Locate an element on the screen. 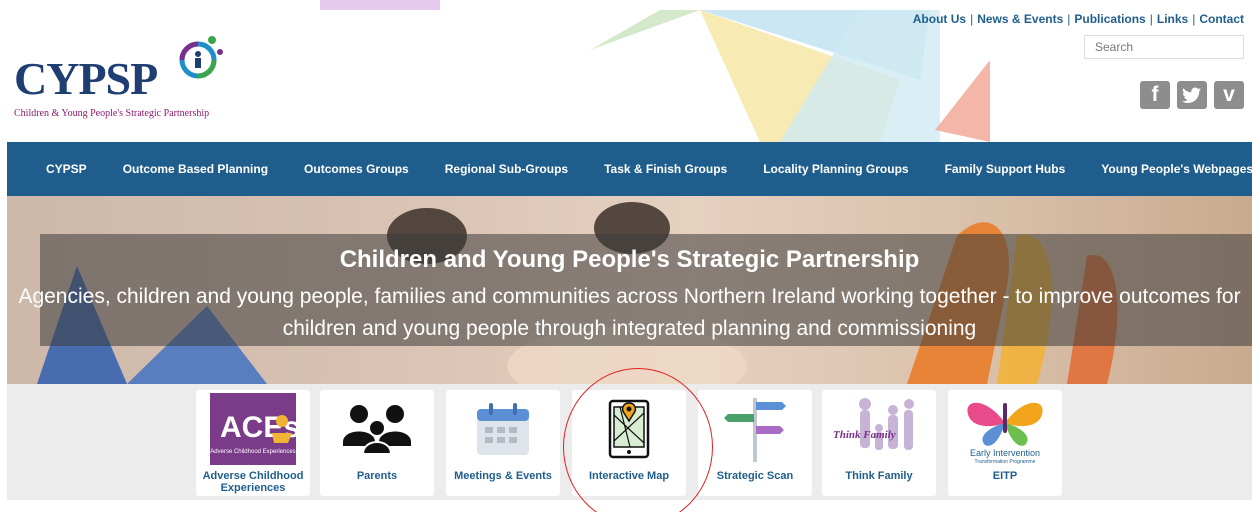  think-family-logo-text: Think Family is located at coordinates (864, 435).